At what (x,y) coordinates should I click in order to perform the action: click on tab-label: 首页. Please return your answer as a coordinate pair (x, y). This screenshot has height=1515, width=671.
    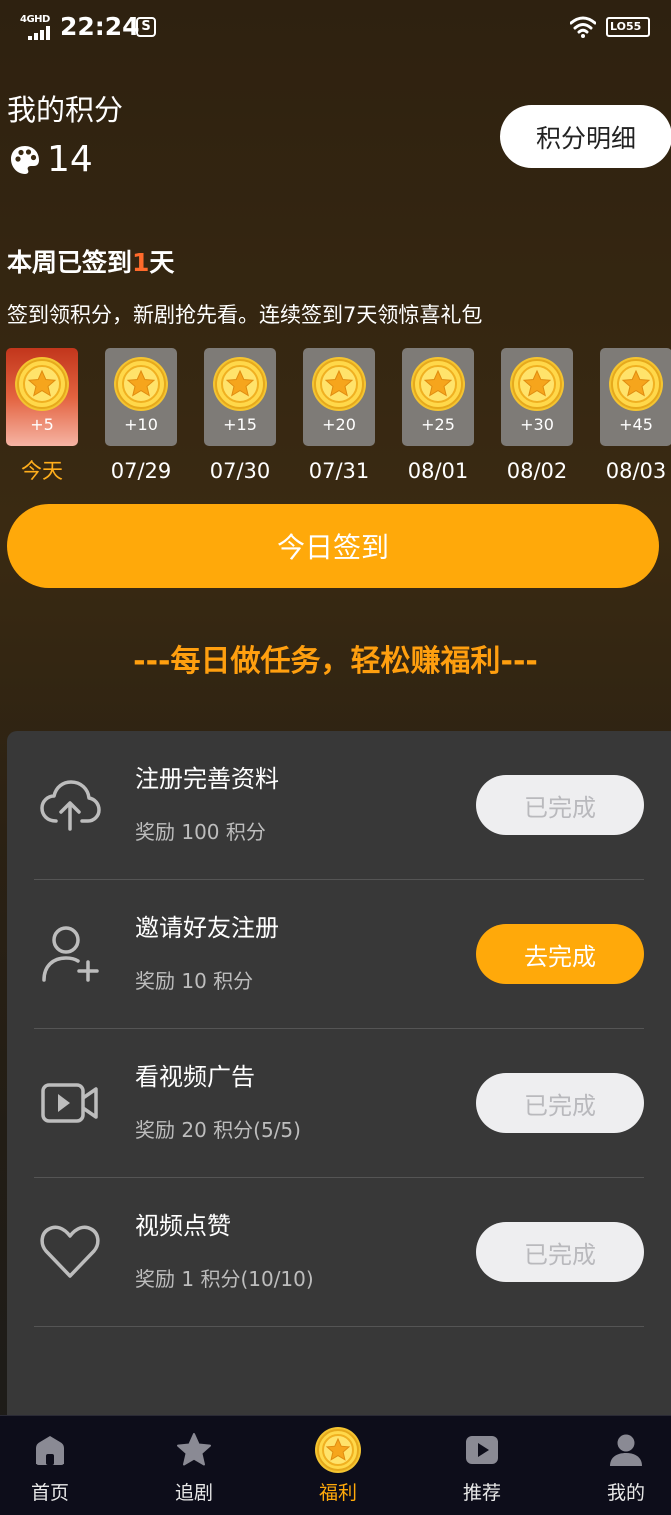
    Looking at the image, I should click on (49, 1493).